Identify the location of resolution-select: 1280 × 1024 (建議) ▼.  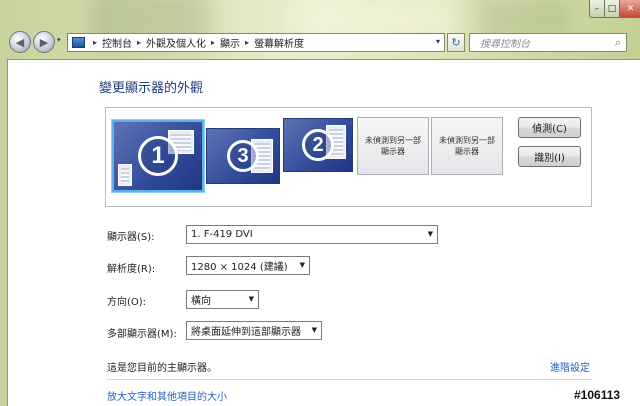
(248, 265).